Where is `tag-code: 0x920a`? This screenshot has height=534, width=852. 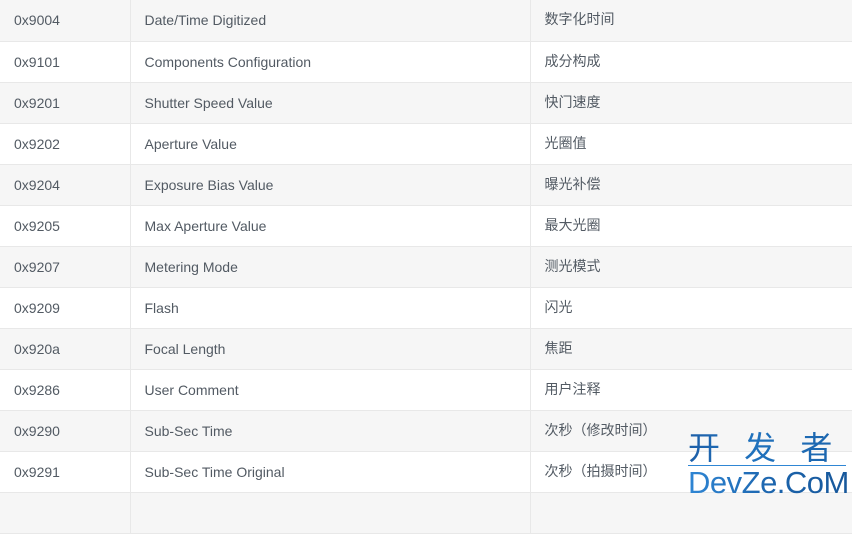
tag-code: 0x920a is located at coordinates (65, 349).